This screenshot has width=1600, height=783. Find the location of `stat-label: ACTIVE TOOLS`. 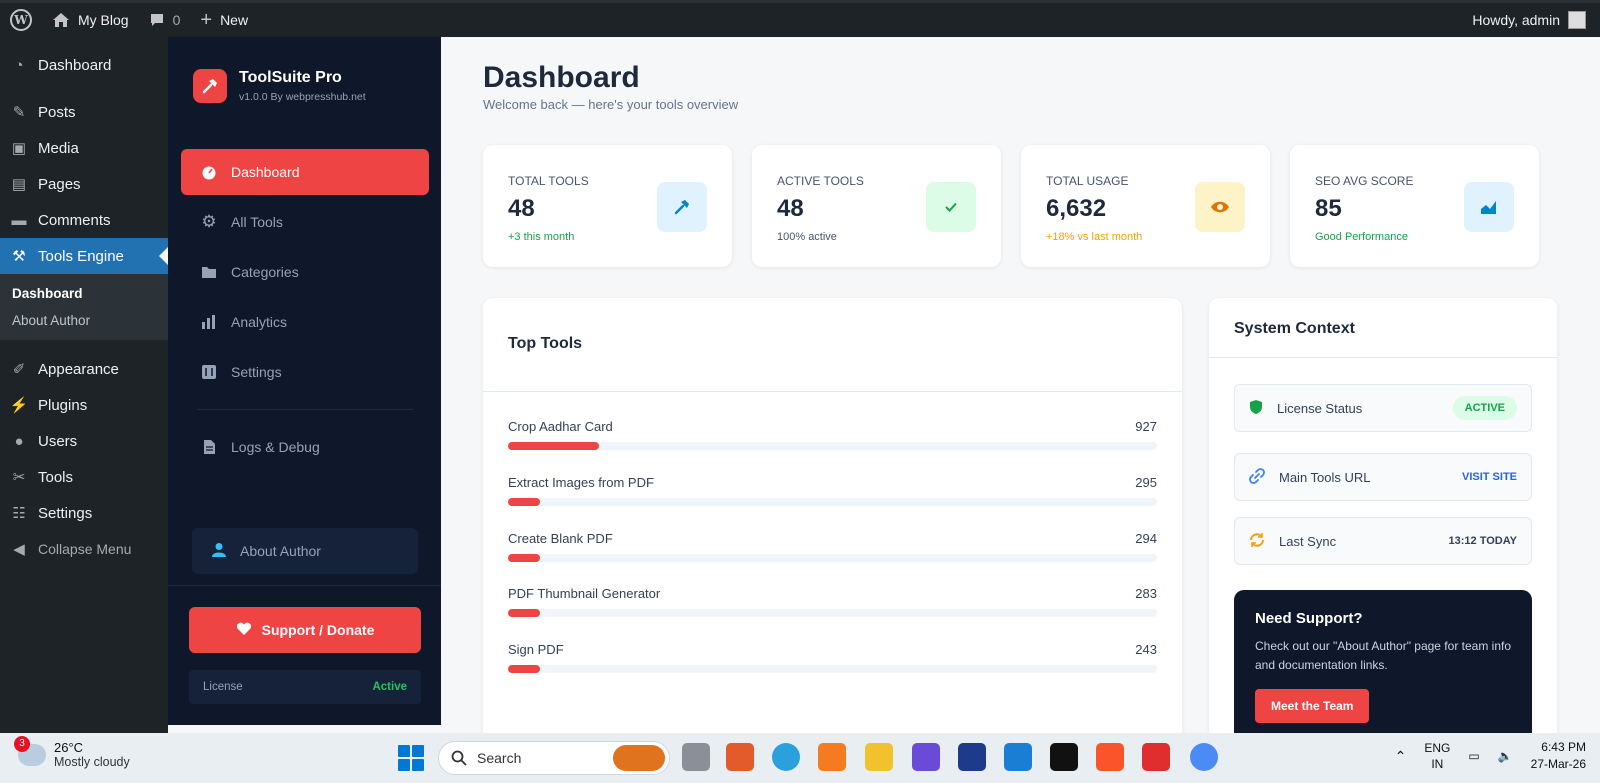

stat-label: ACTIVE TOOLS is located at coordinates (820, 181).